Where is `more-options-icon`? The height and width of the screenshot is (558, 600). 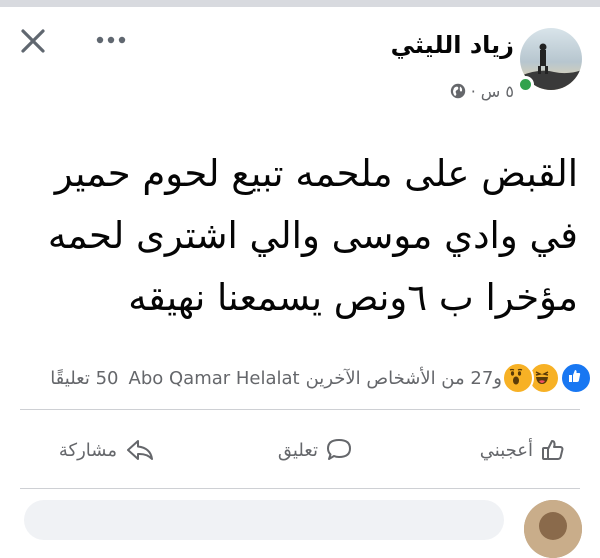
more-options-icon is located at coordinates (111, 40).